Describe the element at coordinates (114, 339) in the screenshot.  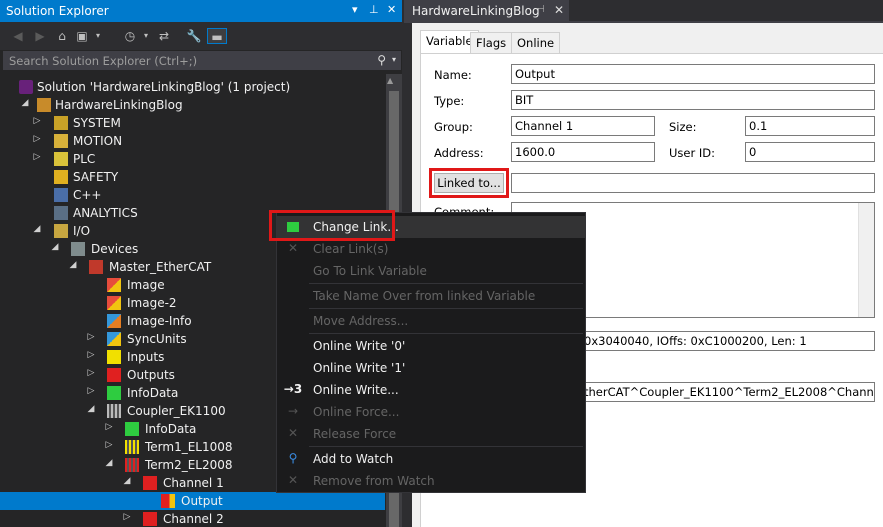
I see `syncunits-icon` at that location.